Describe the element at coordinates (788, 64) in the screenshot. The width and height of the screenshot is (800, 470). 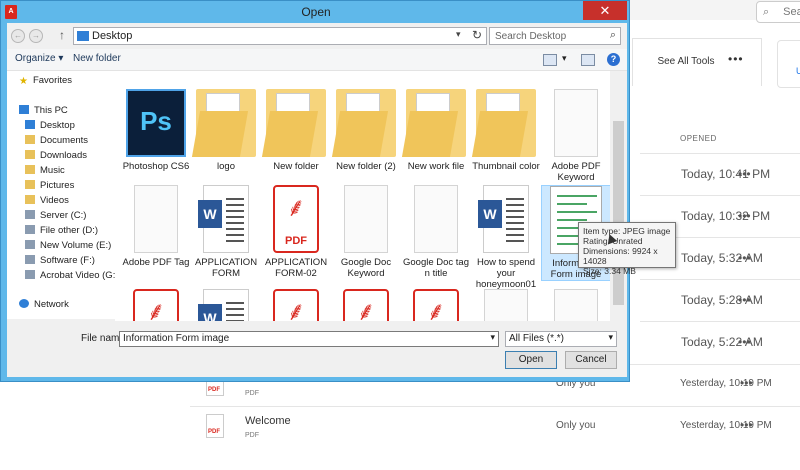
I see `side-card: U` at that location.